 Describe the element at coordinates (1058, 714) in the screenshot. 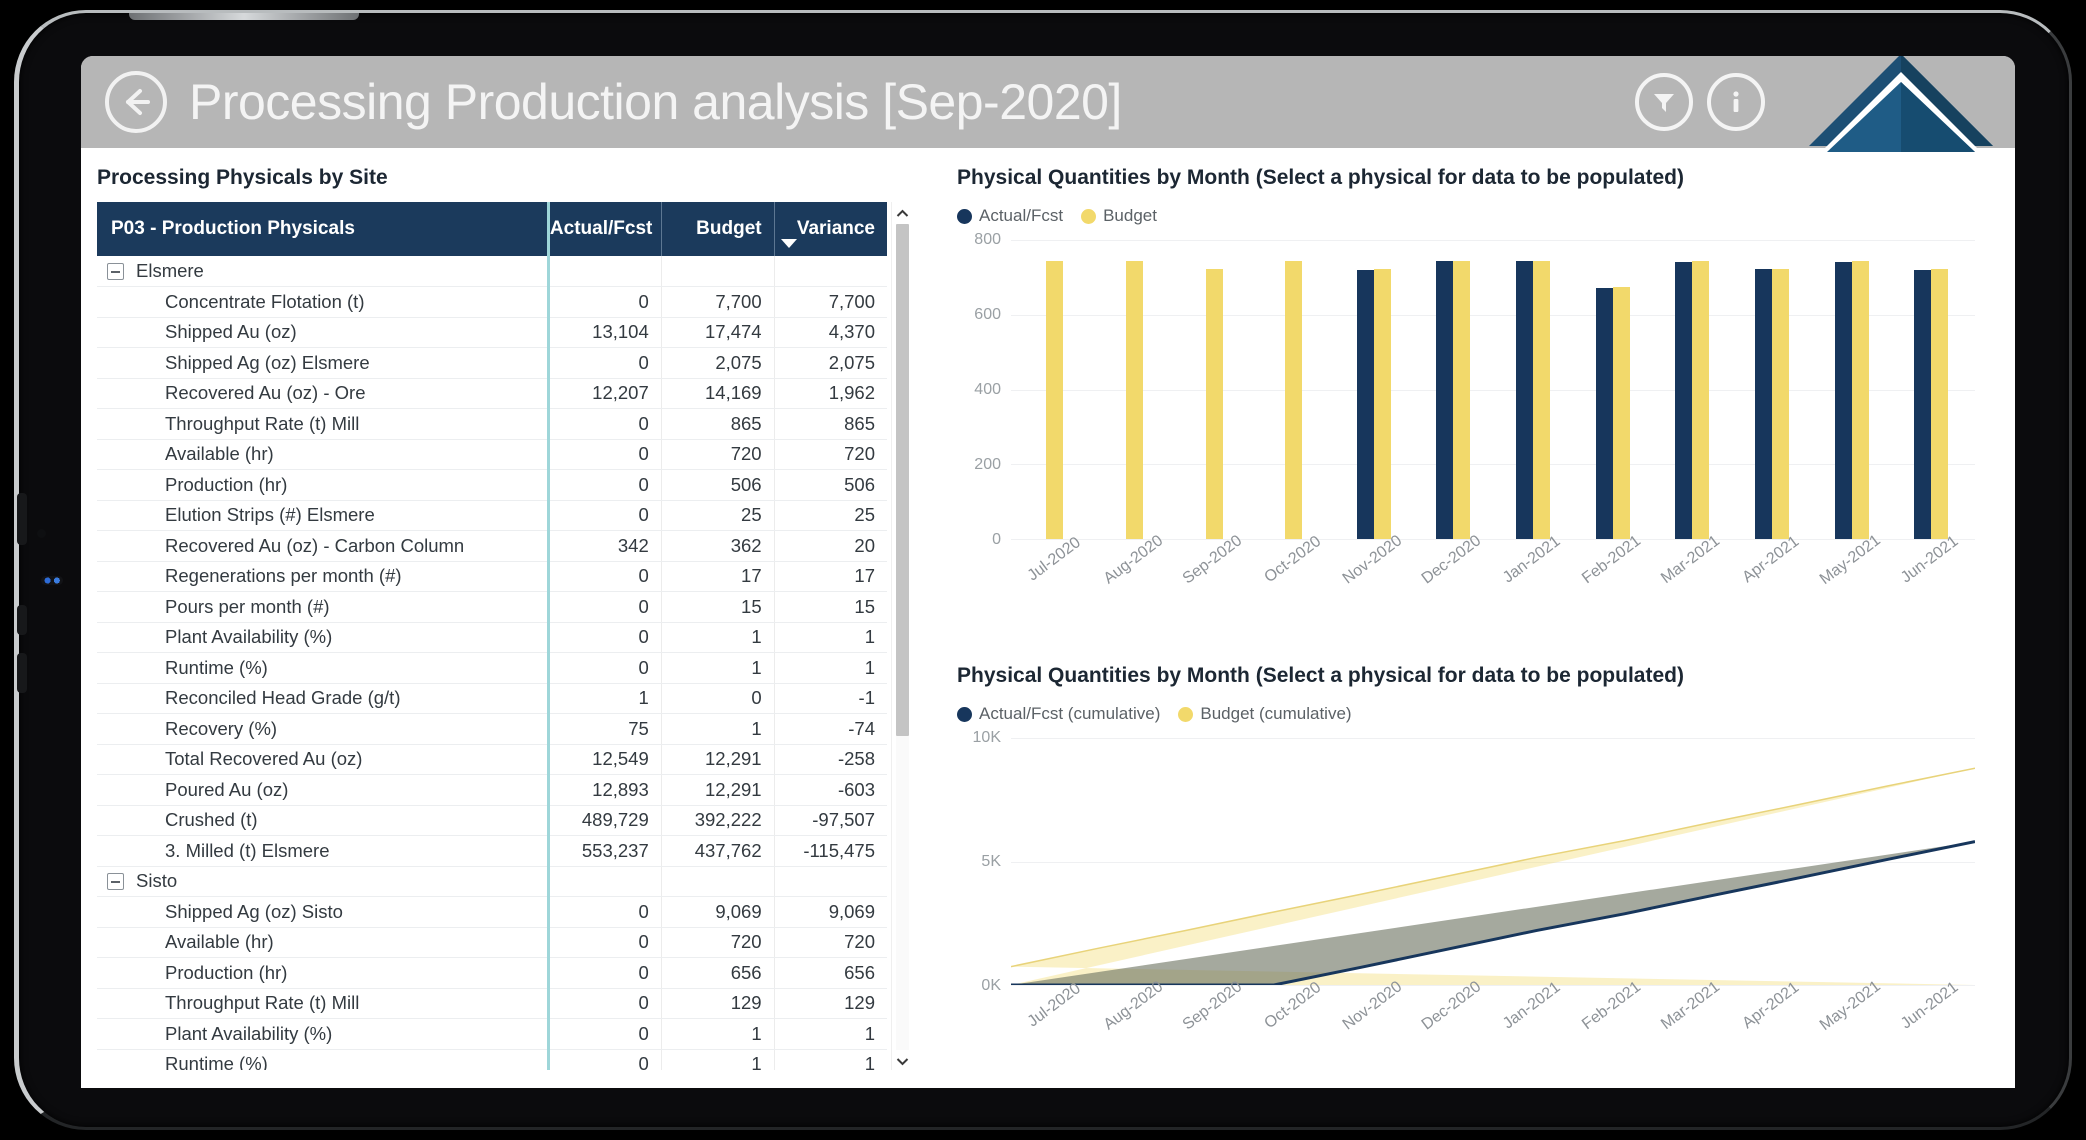

I see `legend-item-actual-cumulative: Actual/Fcst (cumulative)` at that location.